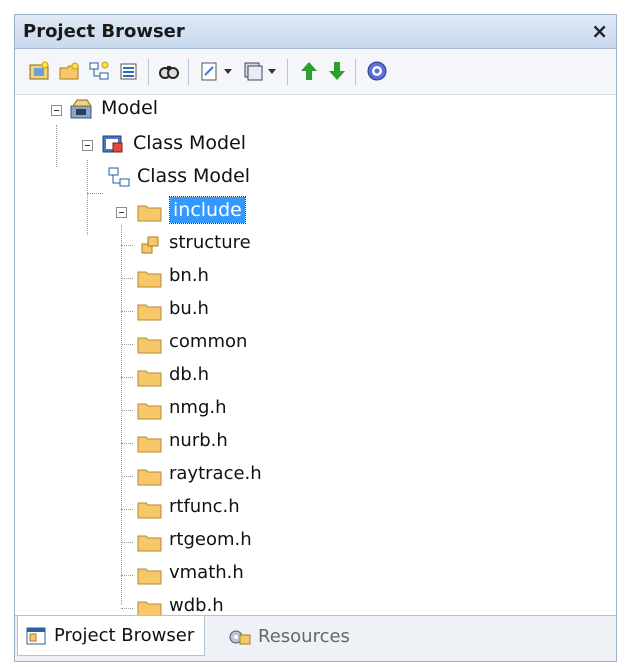  Describe the element at coordinates (112, 144) in the screenshot. I see `package-view-icon` at that location.